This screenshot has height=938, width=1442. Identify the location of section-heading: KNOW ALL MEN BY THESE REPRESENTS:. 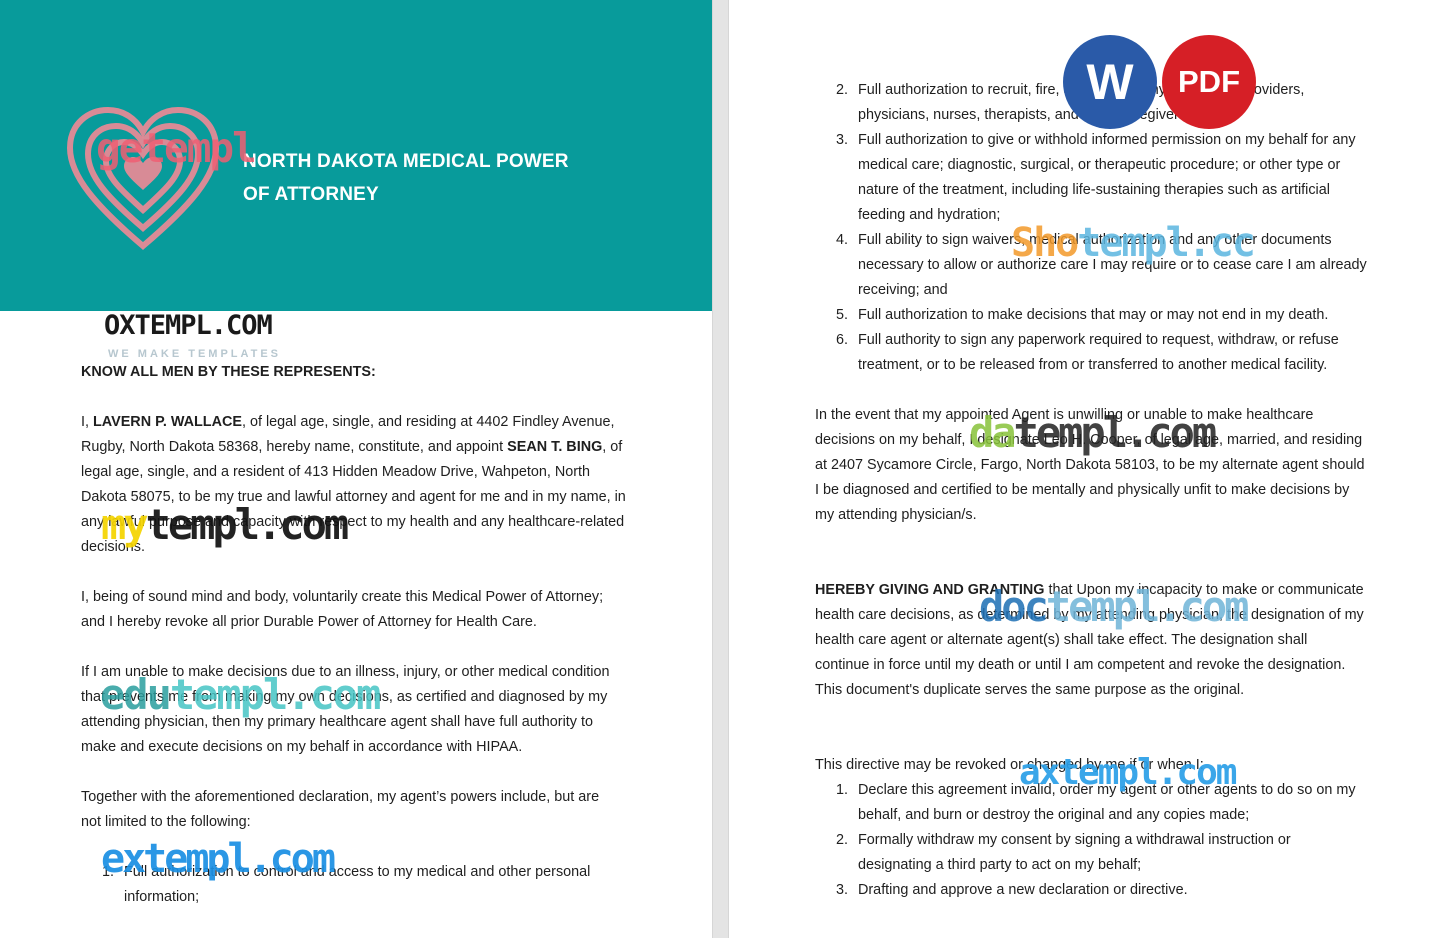
(228, 372).